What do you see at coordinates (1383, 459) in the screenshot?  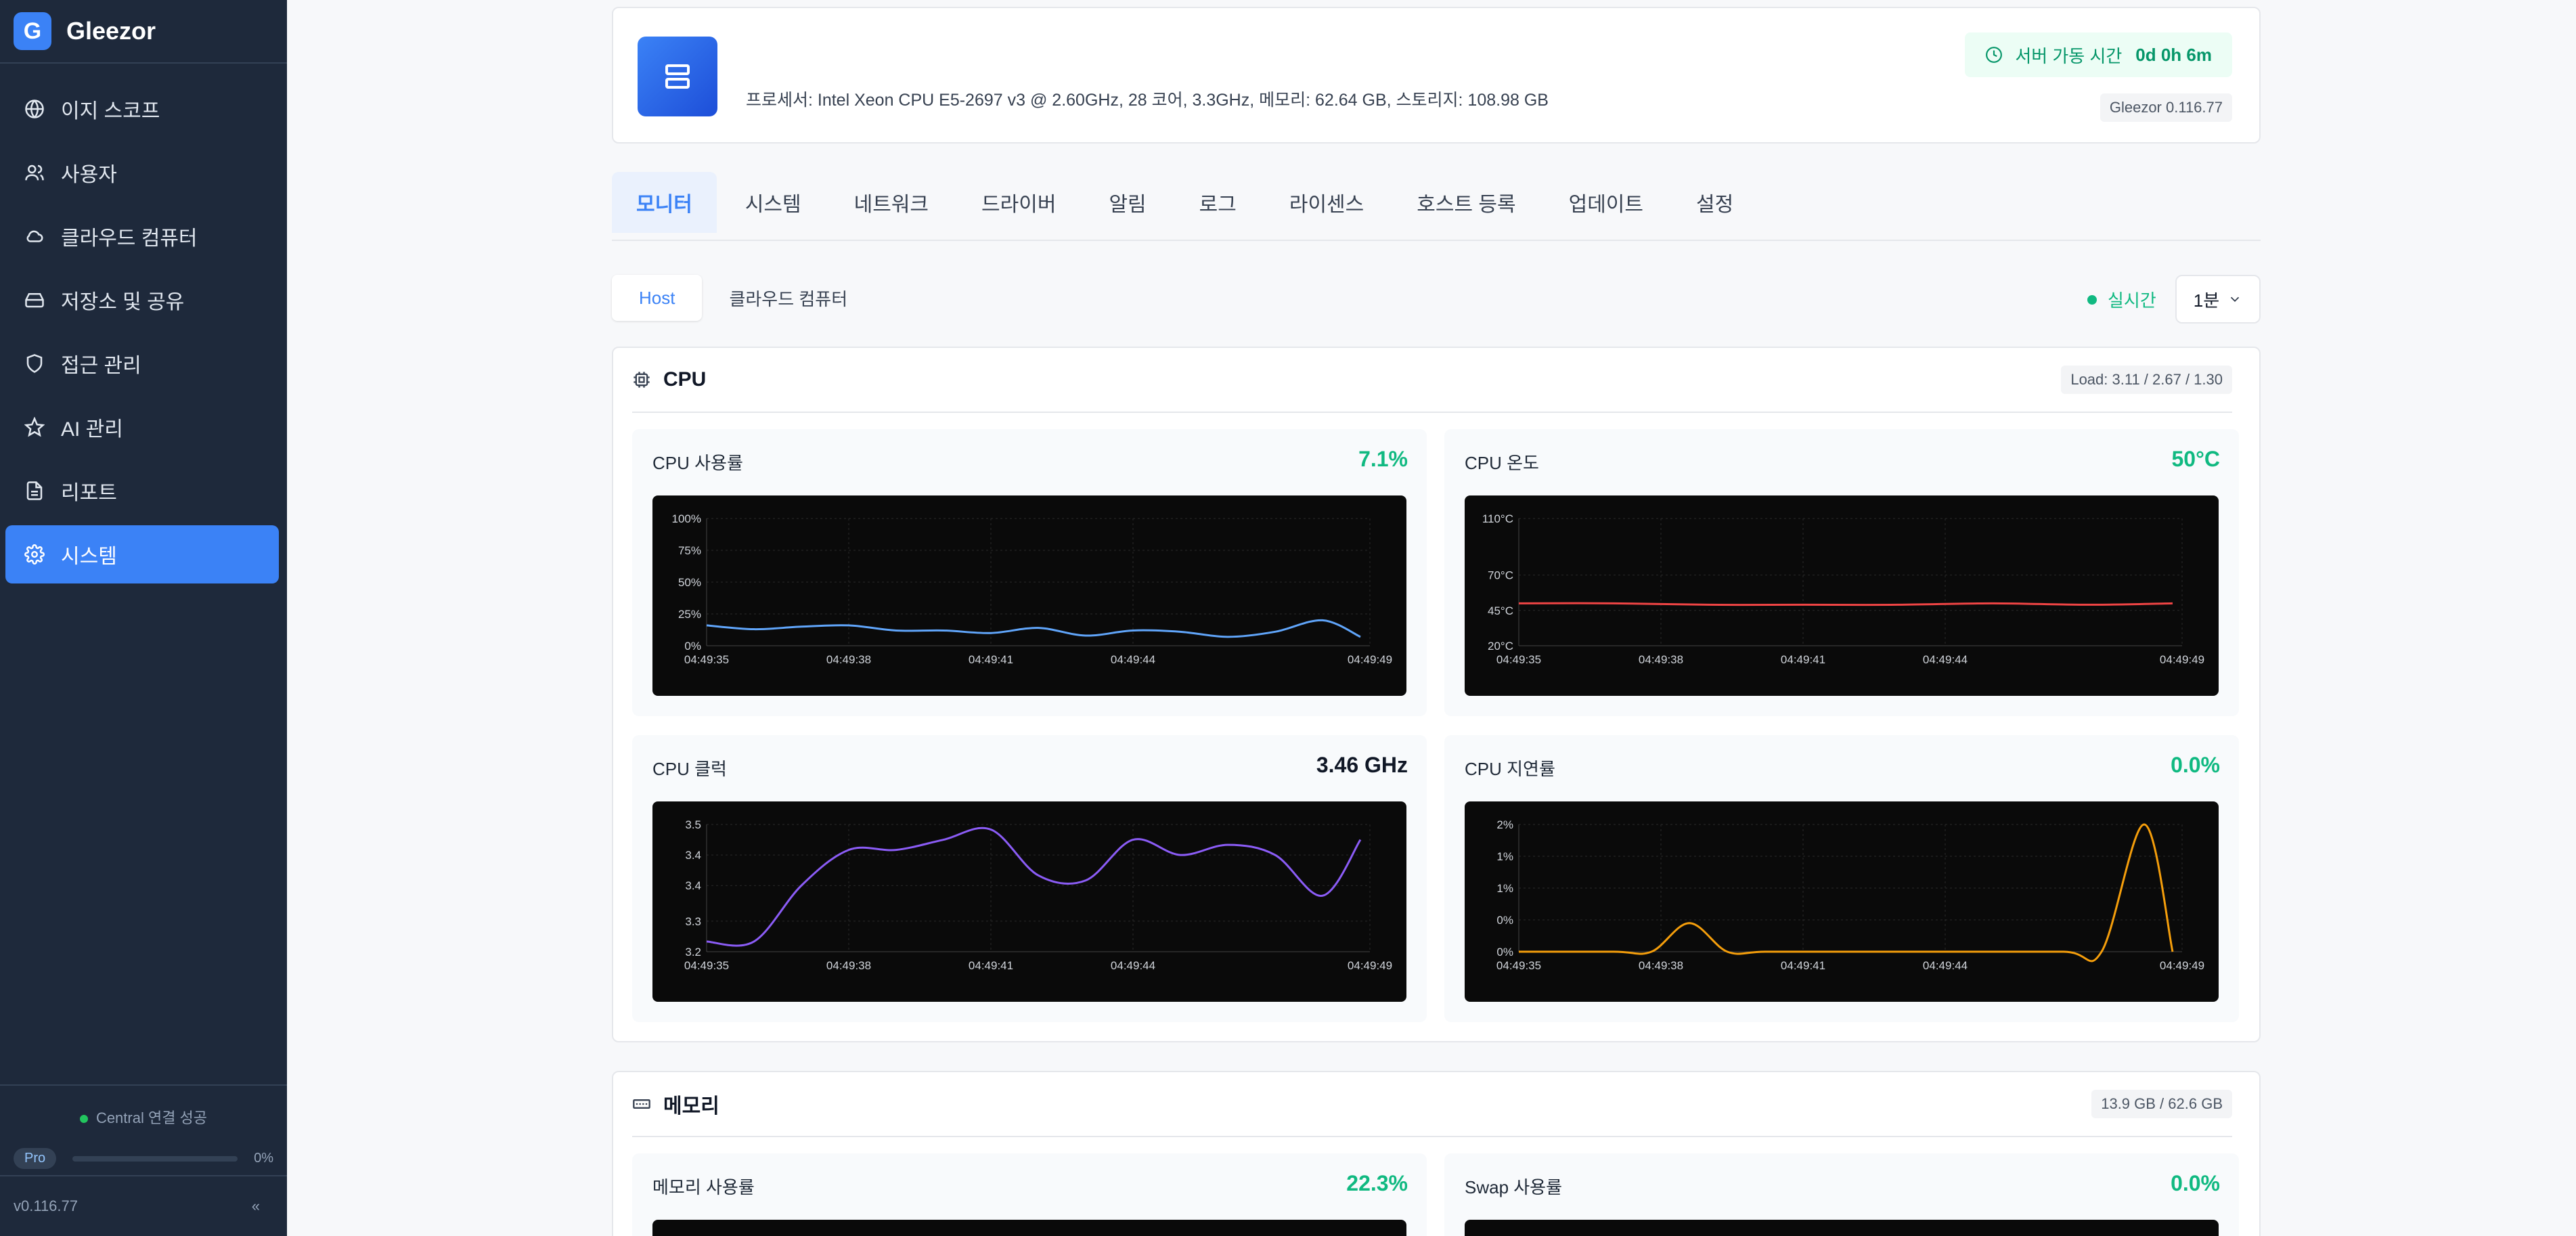 I see `panel-value: 7.1%` at bounding box center [1383, 459].